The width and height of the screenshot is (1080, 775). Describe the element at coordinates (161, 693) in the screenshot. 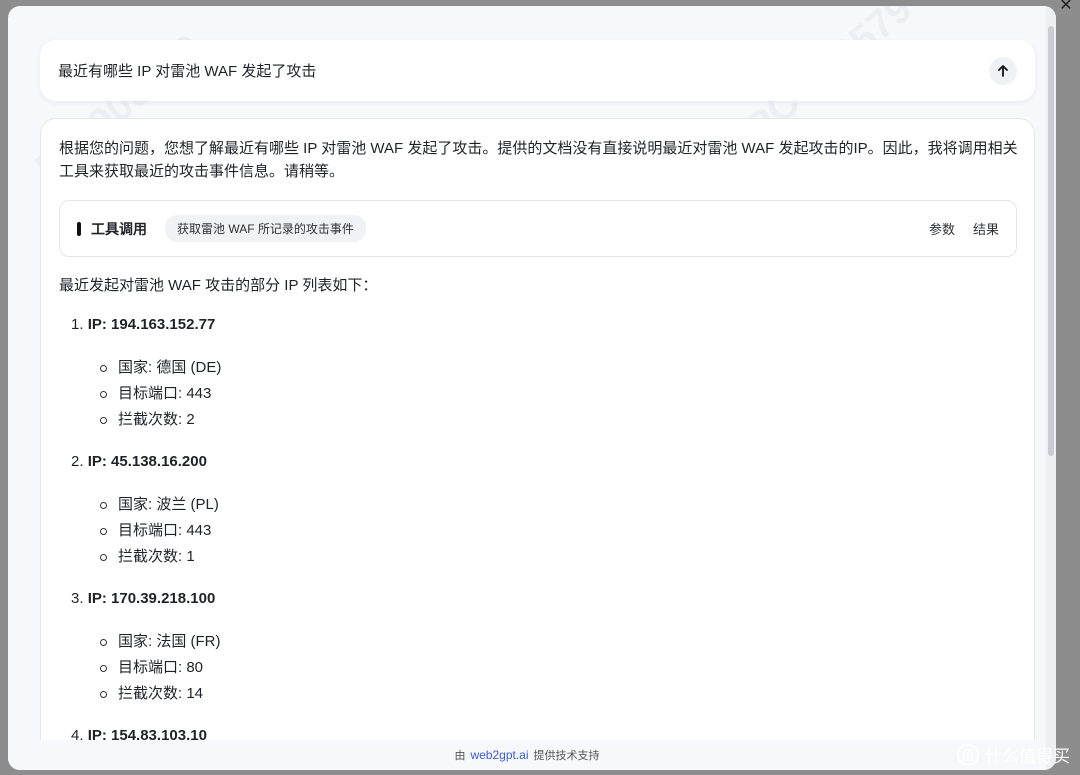

I see `ip-blocks: 拦截次数: 14` at that location.